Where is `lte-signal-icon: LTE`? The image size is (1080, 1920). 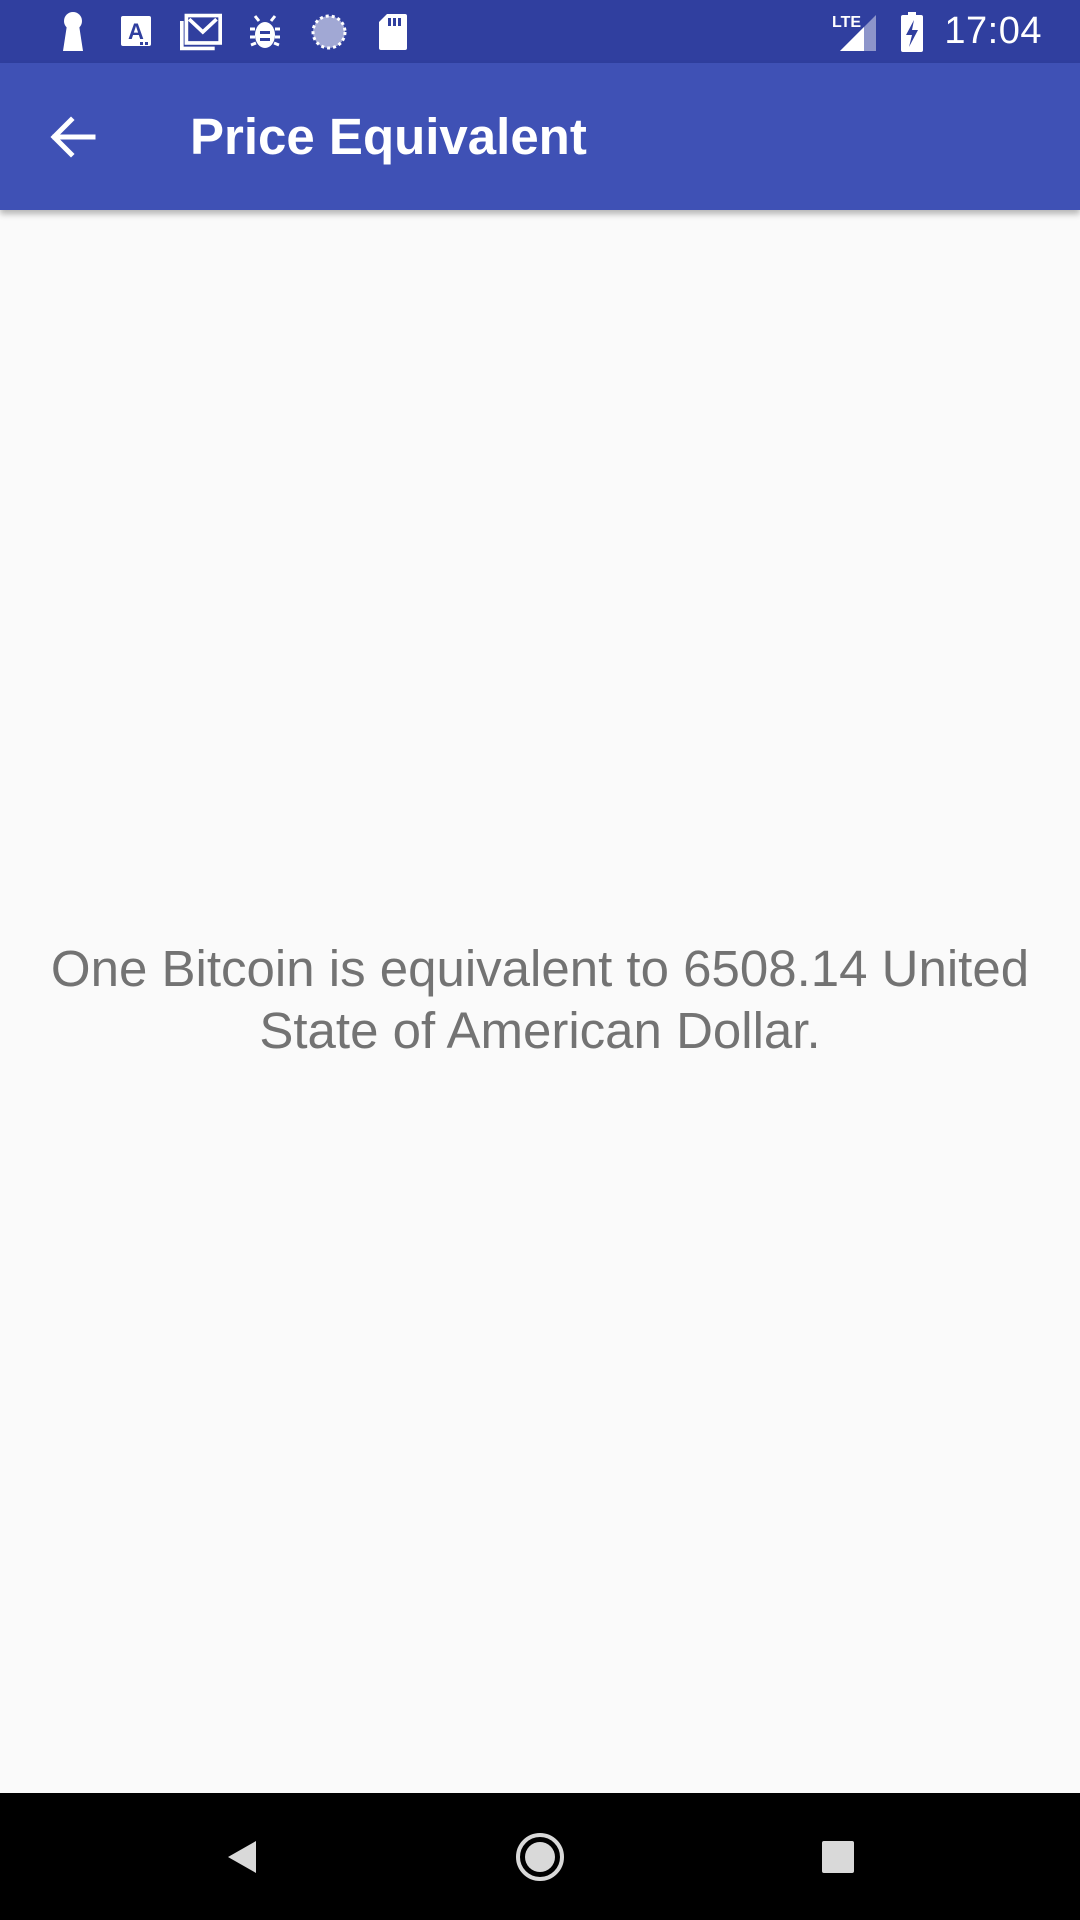
lte-signal-icon: LTE is located at coordinates (855, 32).